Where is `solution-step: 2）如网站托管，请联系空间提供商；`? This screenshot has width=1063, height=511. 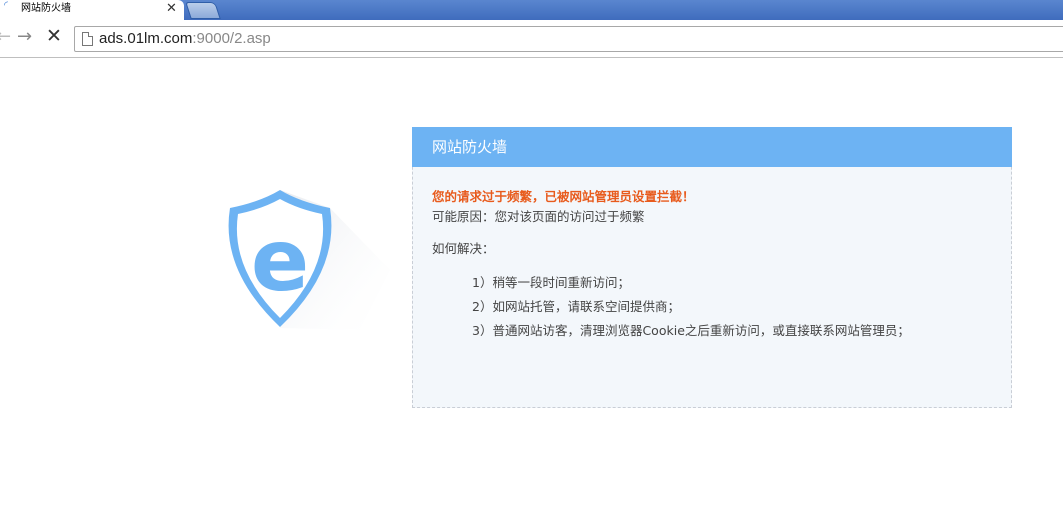 solution-step: 2）如网站托管，请联系空间提供商； is located at coordinates (576, 306).